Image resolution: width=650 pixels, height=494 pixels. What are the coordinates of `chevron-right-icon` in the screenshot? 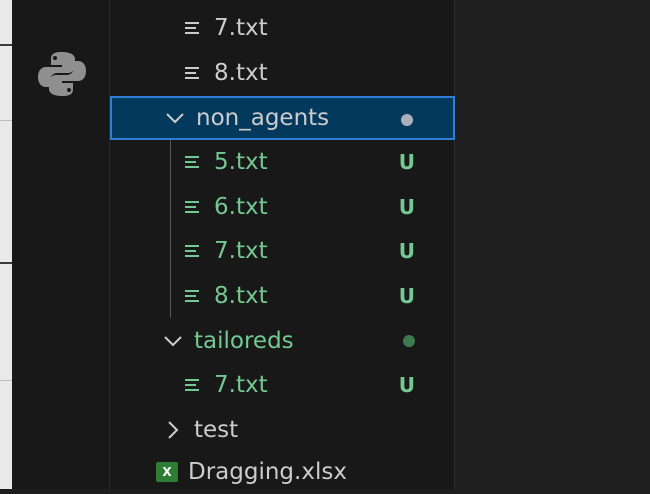 It's located at (173, 430).